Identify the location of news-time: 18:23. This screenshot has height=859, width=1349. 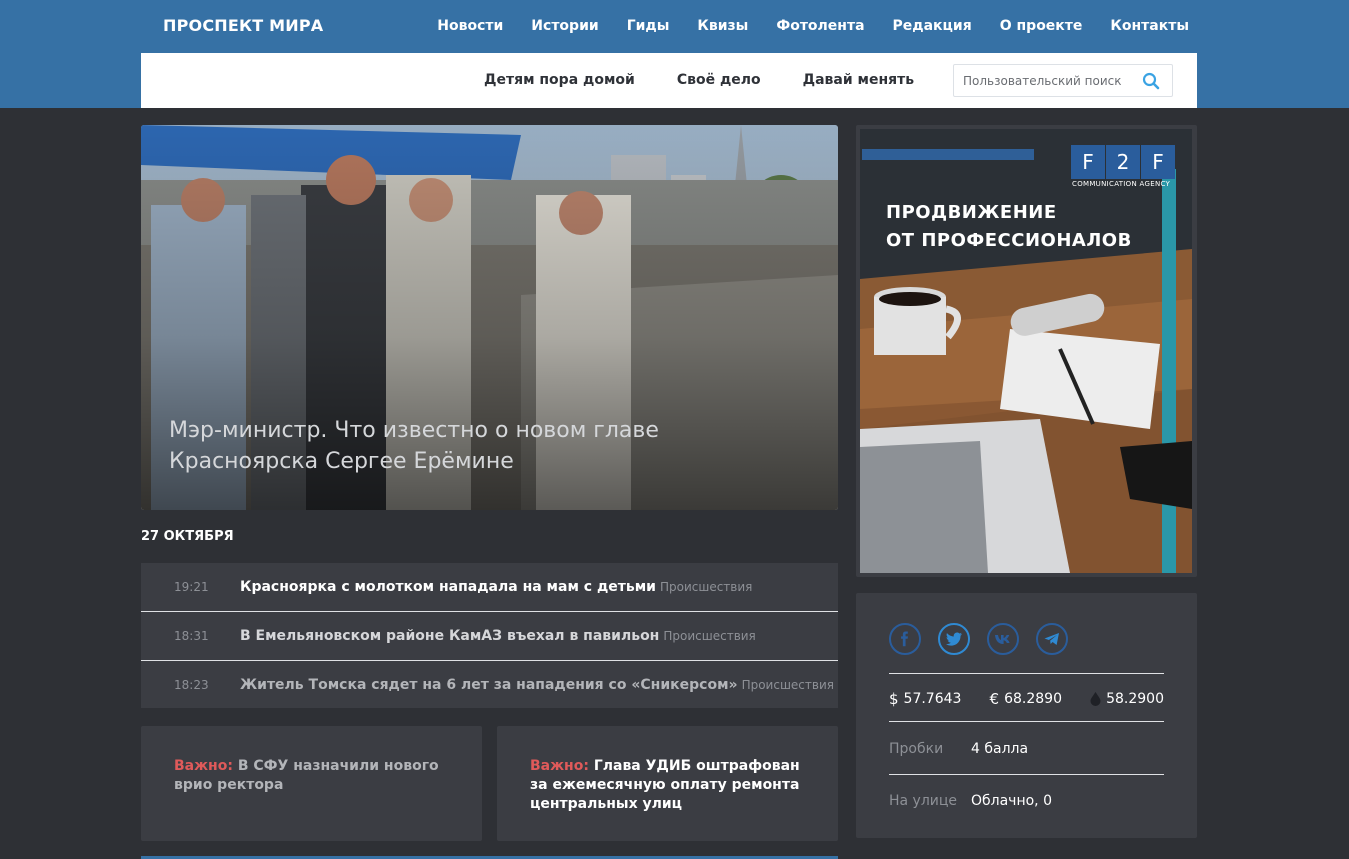
(191, 685).